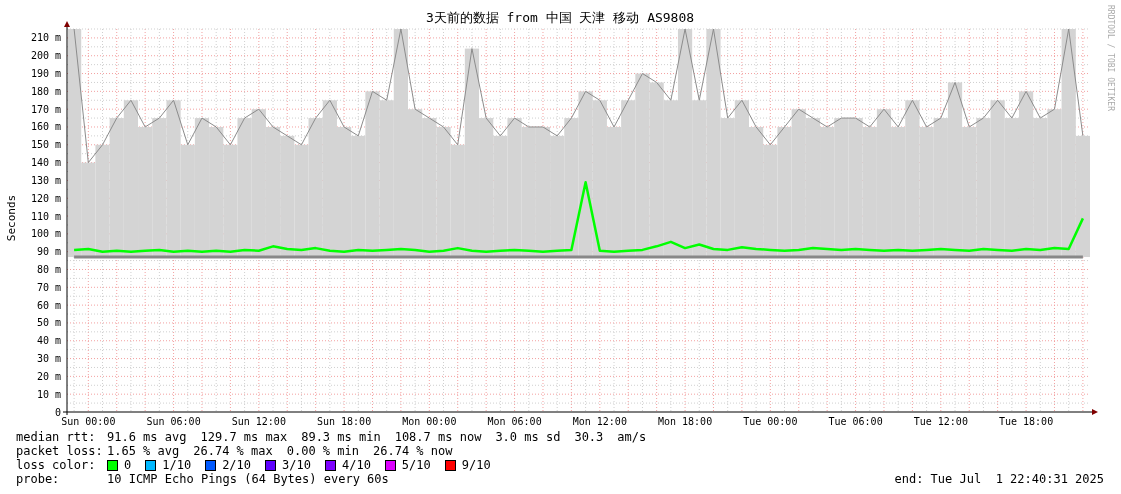 The height and width of the screenshot is (494, 1121). I want to click on x-tick-label: Tue 06:00, so click(855, 421).